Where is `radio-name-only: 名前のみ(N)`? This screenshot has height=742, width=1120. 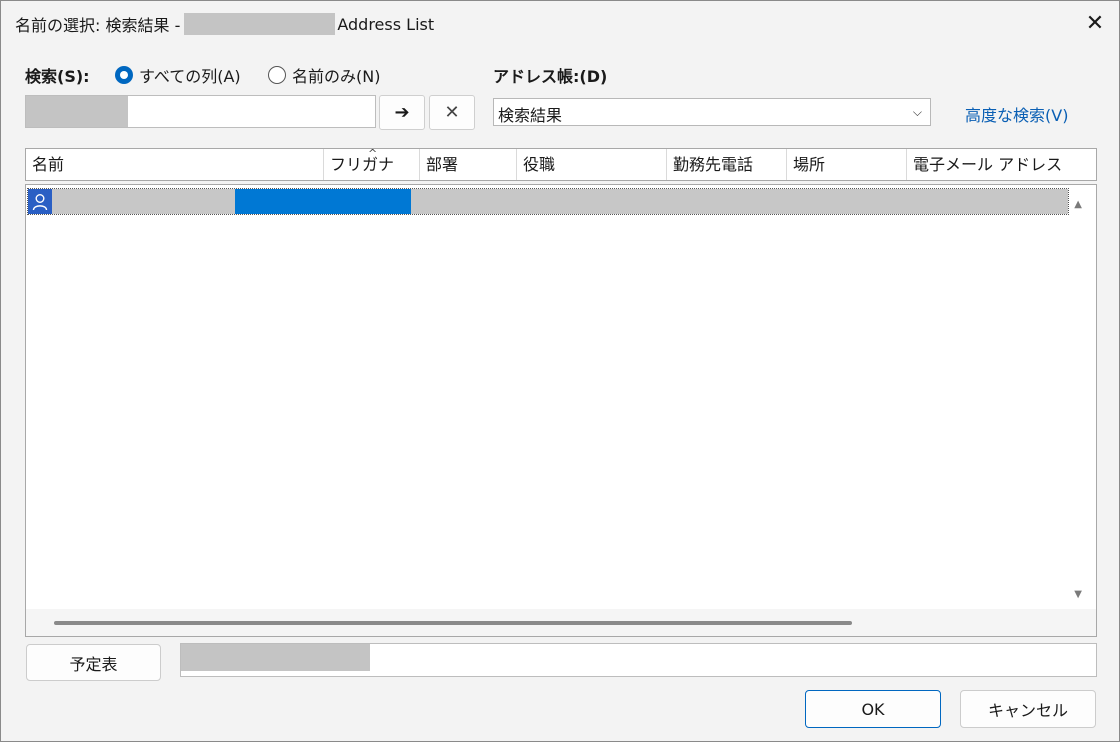
radio-name-only: 名前のみ(N) is located at coordinates (324, 75).